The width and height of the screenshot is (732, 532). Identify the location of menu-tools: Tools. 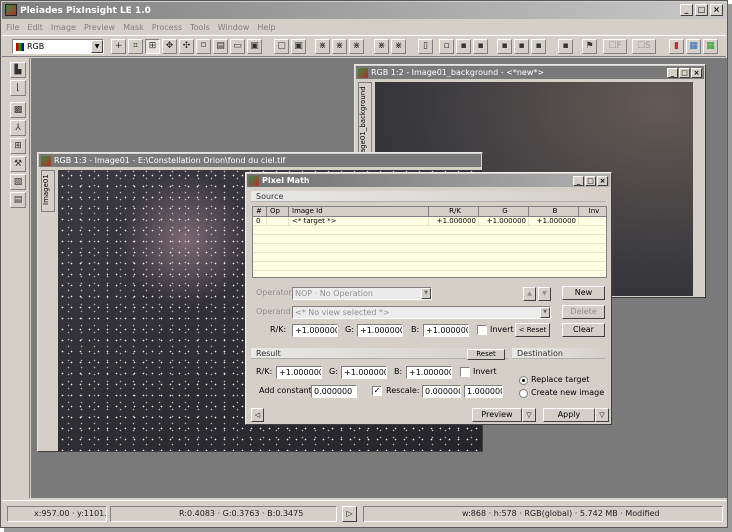
(200, 27).